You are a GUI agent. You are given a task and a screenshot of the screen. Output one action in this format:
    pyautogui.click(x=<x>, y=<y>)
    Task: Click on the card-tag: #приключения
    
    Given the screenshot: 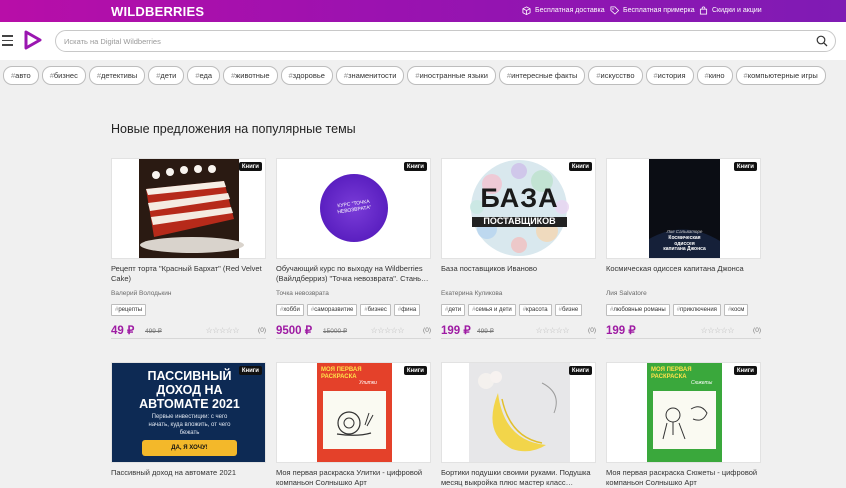 What is the action you would take?
    pyautogui.click(x=696, y=310)
    